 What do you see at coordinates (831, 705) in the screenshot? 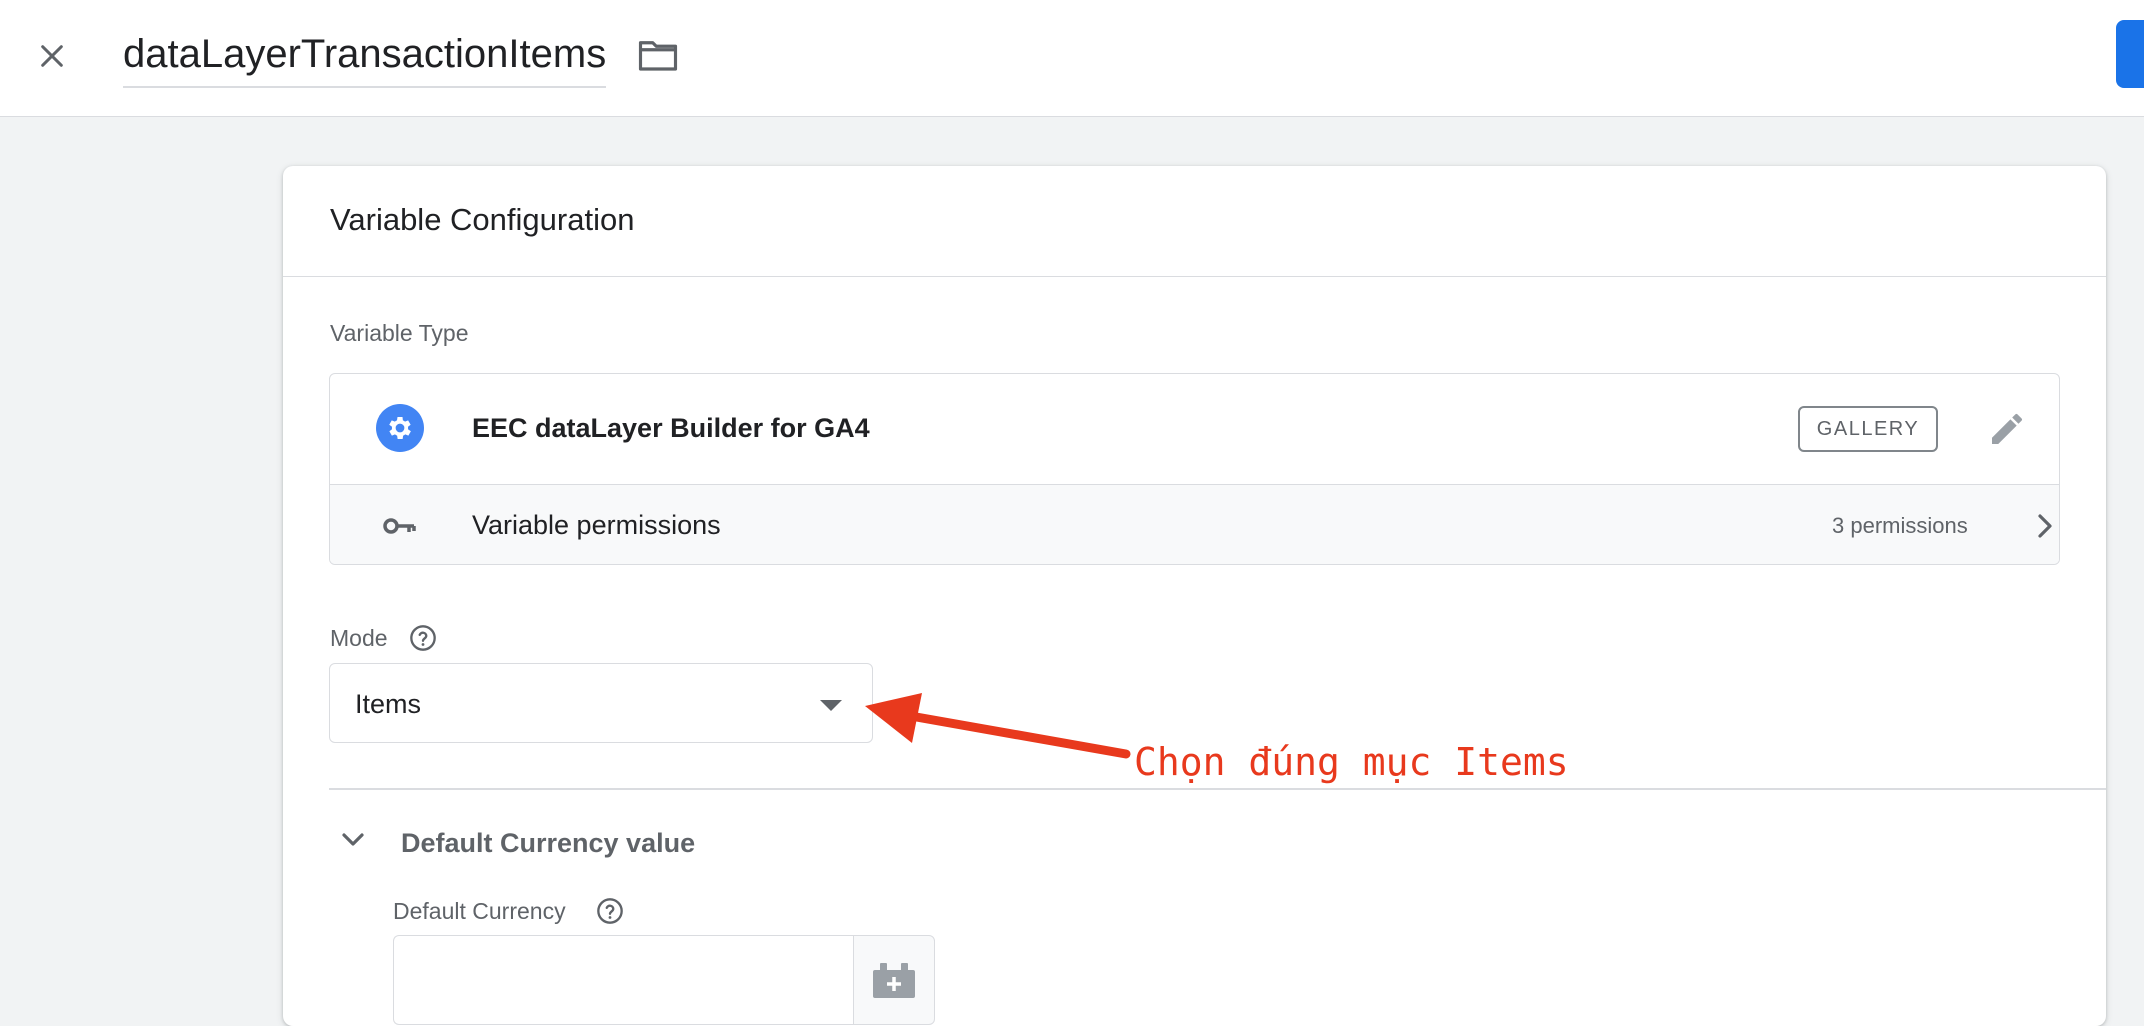
I see `dropdown-arrow-icon` at bounding box center [831, 705].